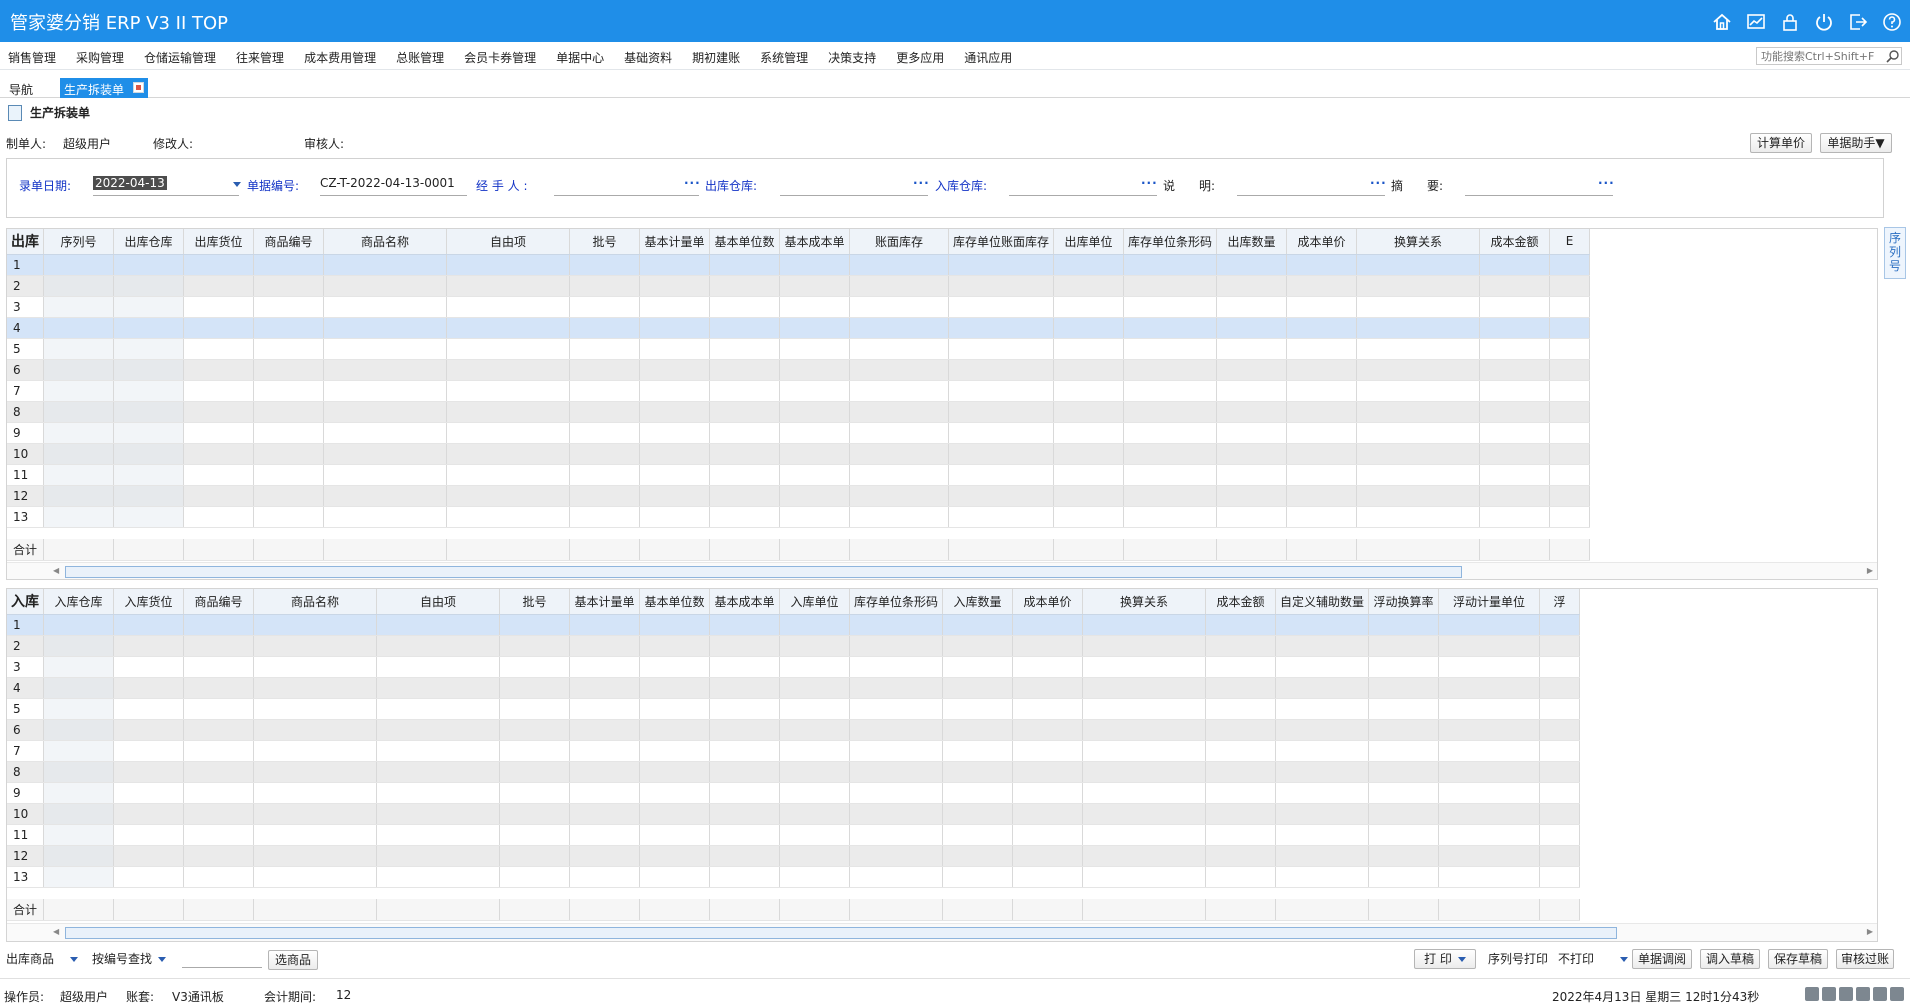 The height and width of the screenshot is (1007, 1910). I want to click on home-status-icon, so click(1897, 994).